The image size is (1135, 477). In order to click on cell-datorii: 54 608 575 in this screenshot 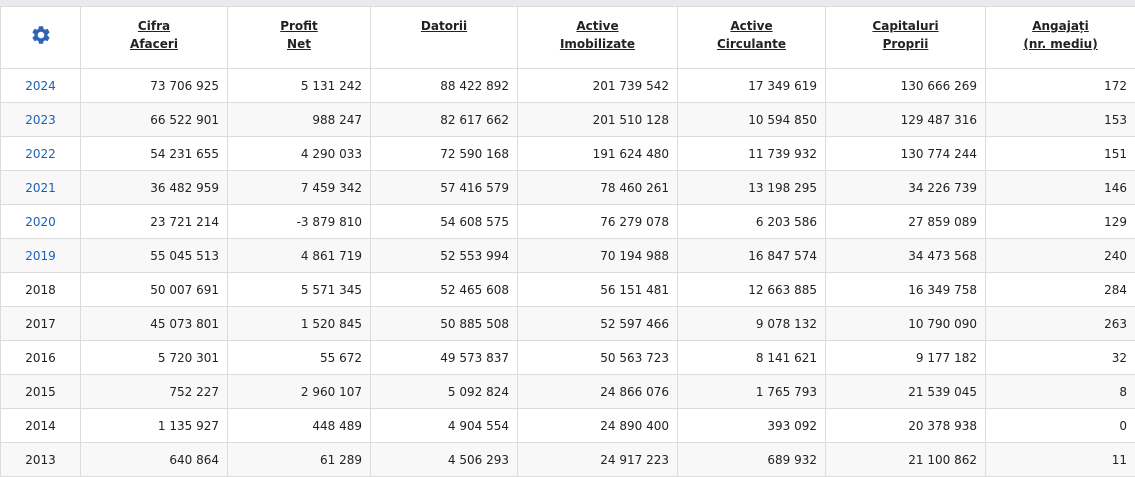, I will do `click(444, 222)`.